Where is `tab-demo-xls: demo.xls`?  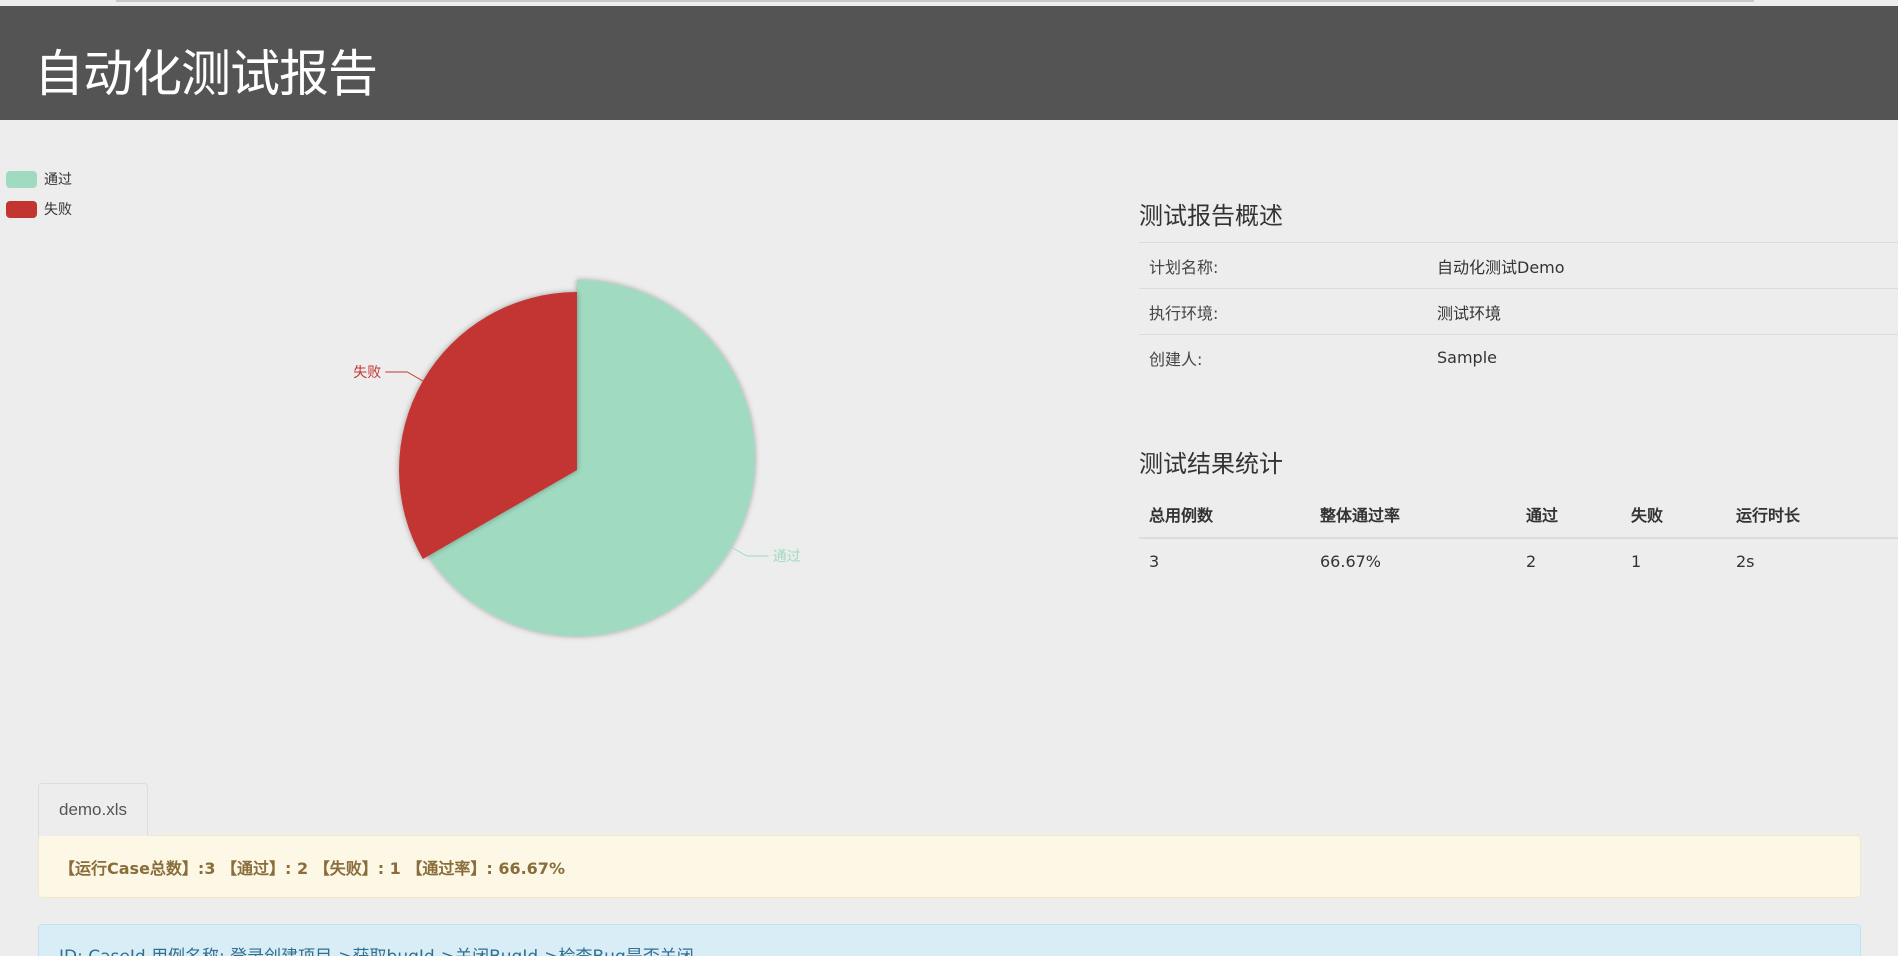 tab-demo-xls: demo.xls is located at coordinates (93, 809).